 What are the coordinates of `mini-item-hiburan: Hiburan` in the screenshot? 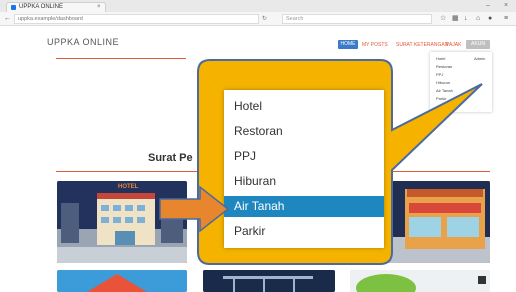 It's located at (443, 82).